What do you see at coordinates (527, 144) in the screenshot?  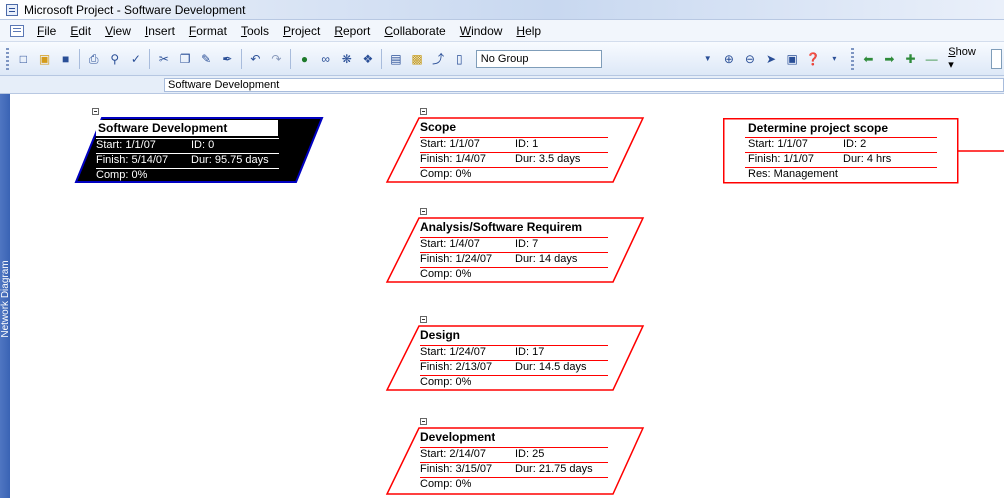 I see `node-id: ID: 1` at bounding box center [527, 144].